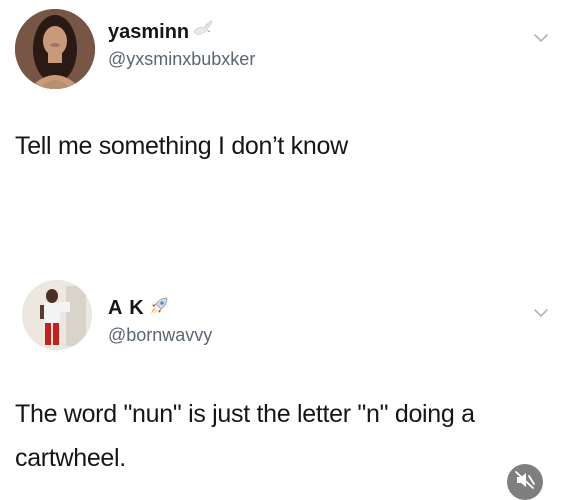  What do you see at coordinates (148, 32) in the screenshot?
I see `display-name: yasminn` at bounding box center [148, 32].